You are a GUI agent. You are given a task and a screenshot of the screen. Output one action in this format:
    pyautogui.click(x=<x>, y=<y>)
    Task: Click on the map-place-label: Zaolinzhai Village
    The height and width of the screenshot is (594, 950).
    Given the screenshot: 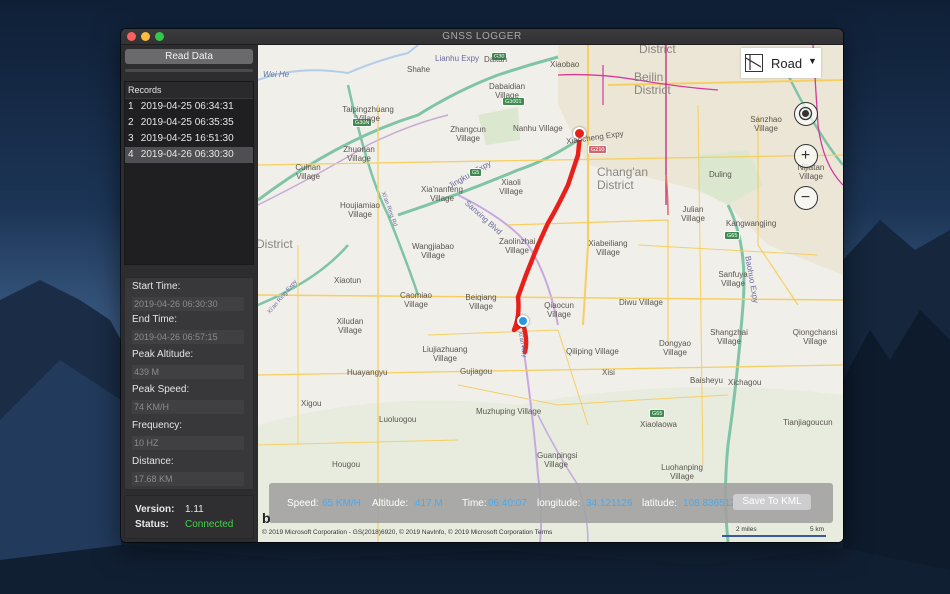 What is the action you would take?
    pyautogui.click(x=517, y=246)
    